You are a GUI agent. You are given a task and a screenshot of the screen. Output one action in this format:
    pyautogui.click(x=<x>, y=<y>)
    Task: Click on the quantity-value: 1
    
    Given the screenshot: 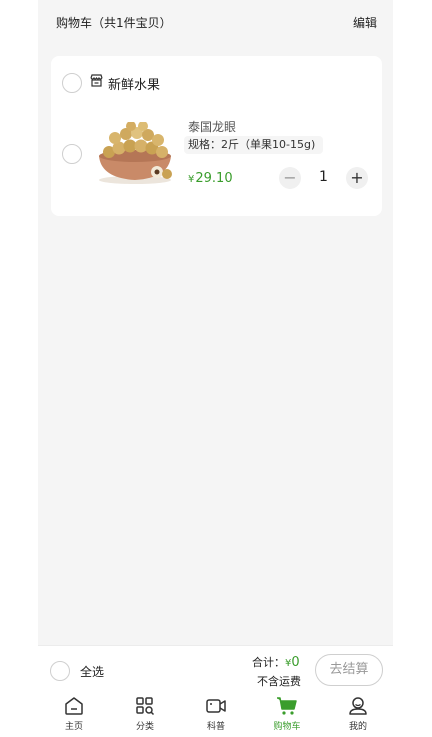 What is the action you would take?
    pyautogui.click(x=323, y=177)
    